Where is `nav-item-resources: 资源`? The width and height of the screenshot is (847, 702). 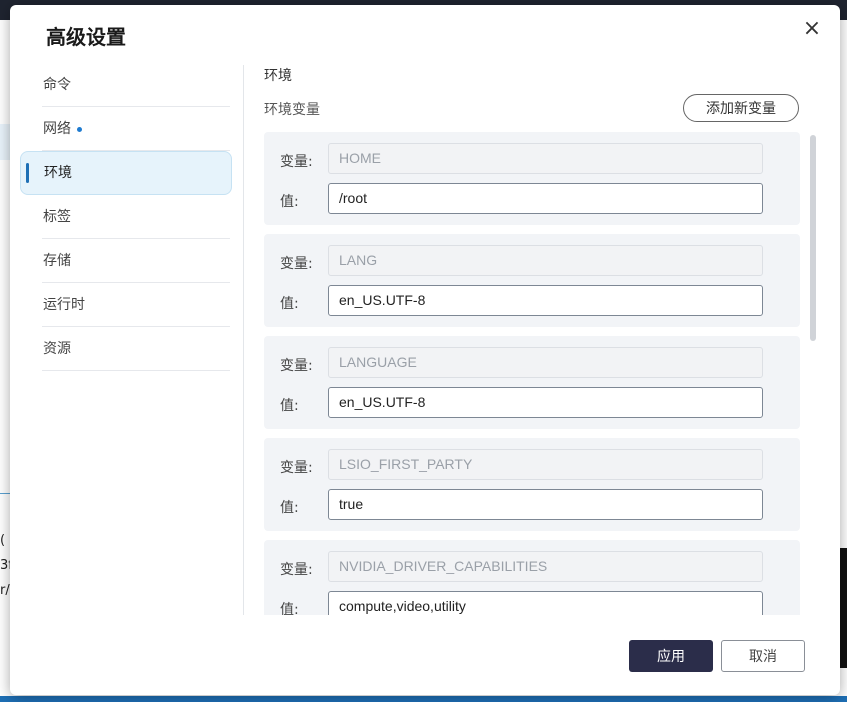
nav-item-resources: 资源 is located at coordinates (130, 349).